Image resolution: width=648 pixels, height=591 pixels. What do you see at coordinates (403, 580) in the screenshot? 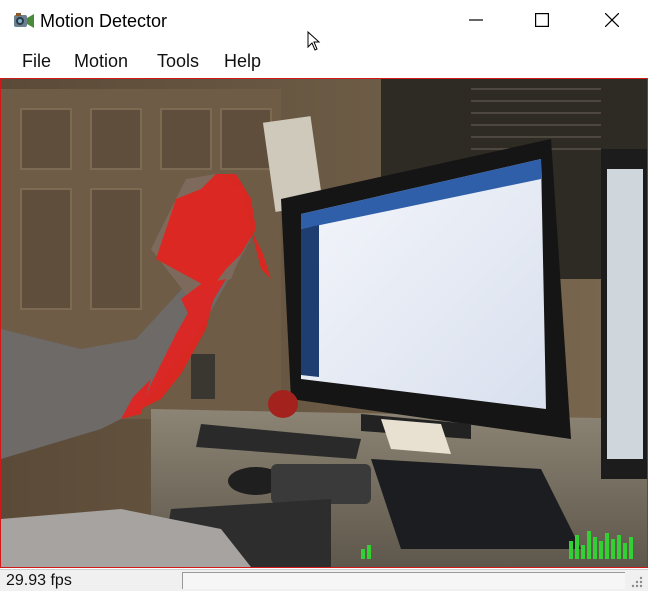
I see `status-panel` at bounding box center [403, 580].